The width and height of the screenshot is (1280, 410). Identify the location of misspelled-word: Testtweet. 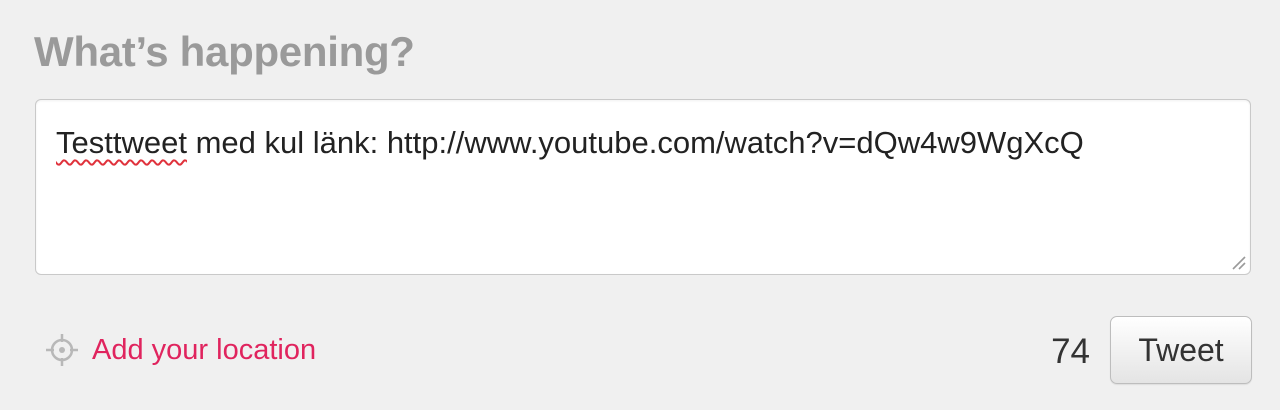
(121, 142).